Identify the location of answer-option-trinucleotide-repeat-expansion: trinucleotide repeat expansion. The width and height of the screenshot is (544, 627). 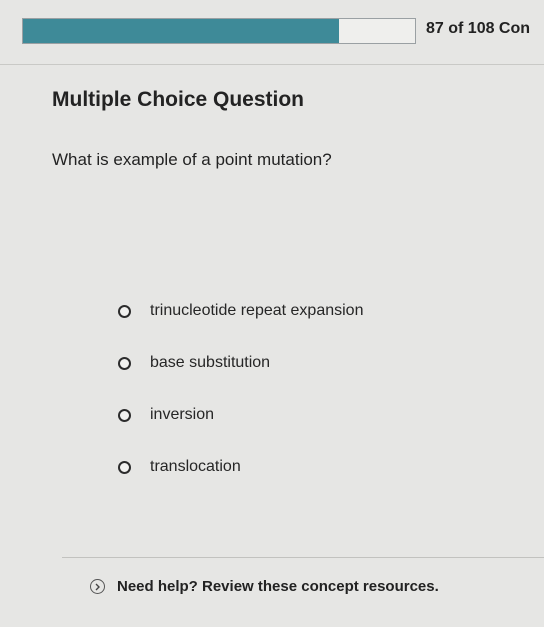
(240, 311).